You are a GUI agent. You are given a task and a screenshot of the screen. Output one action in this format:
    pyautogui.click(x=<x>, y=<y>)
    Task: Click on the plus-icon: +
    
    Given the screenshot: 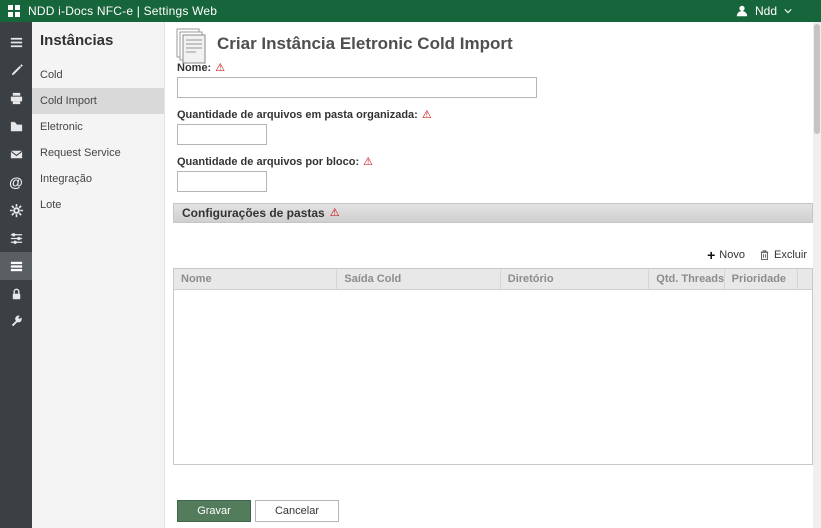 What is the action you would take?
    pyautogui.click(x=711, y=255)
    